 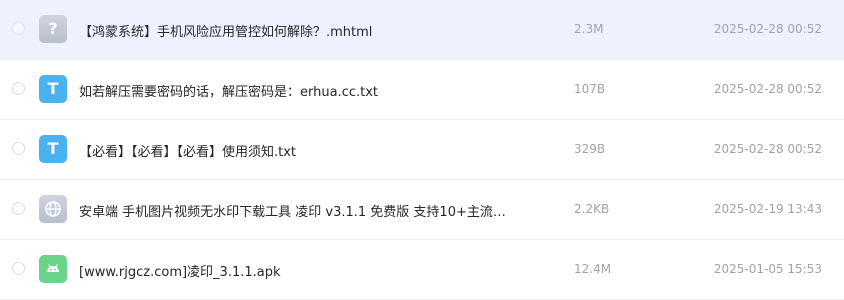 What do you see at coordinates (592, 209) in the screenshot?
I see `file-size: 2.2KB` at bounding box center [592, 209].